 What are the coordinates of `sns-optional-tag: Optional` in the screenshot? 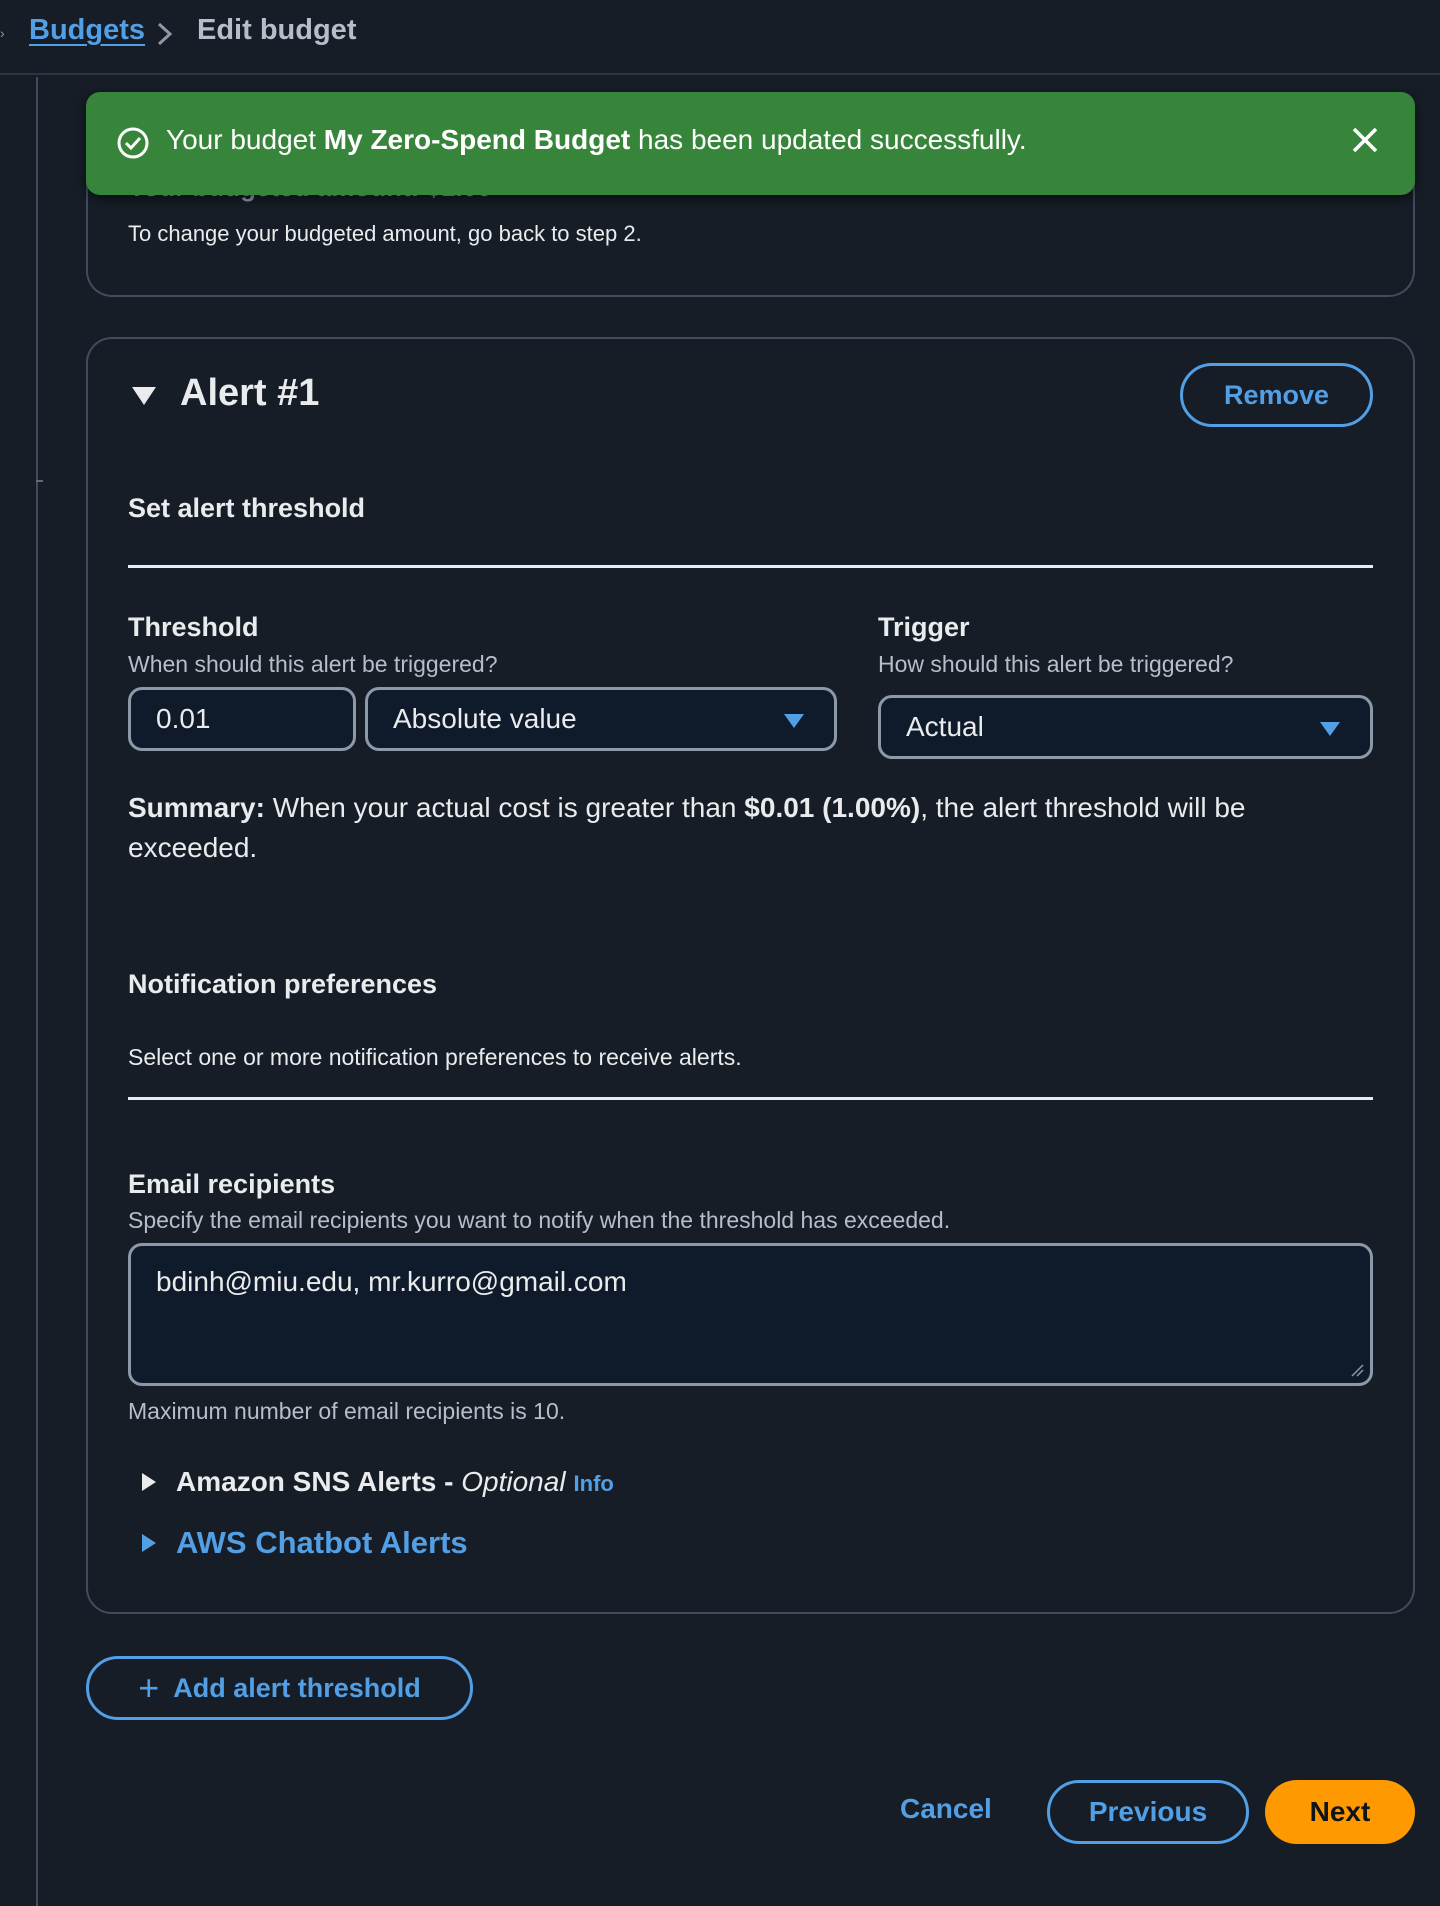 It's located at (513, 1481).